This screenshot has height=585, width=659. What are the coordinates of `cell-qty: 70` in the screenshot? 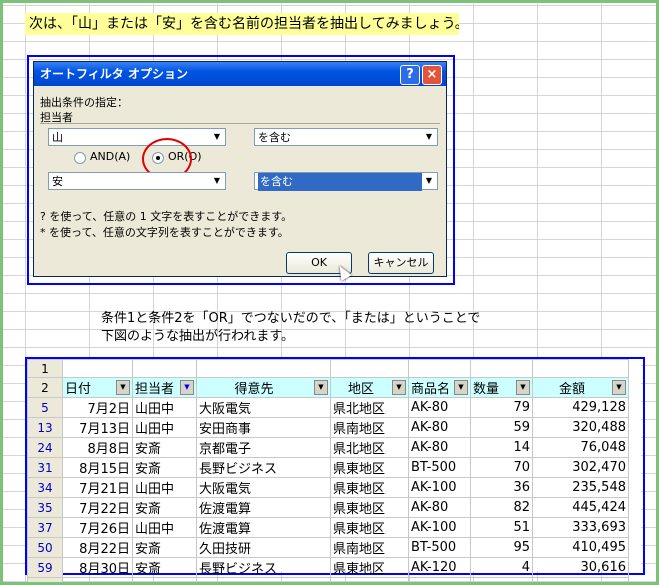 It's located at (501, 467).